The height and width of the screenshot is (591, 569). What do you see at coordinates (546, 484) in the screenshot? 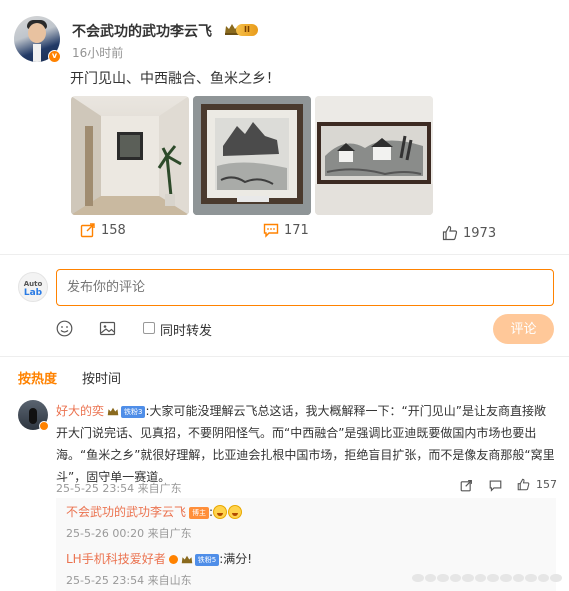
I see `comment-like-count: 157` at bounding box center [546, 484].